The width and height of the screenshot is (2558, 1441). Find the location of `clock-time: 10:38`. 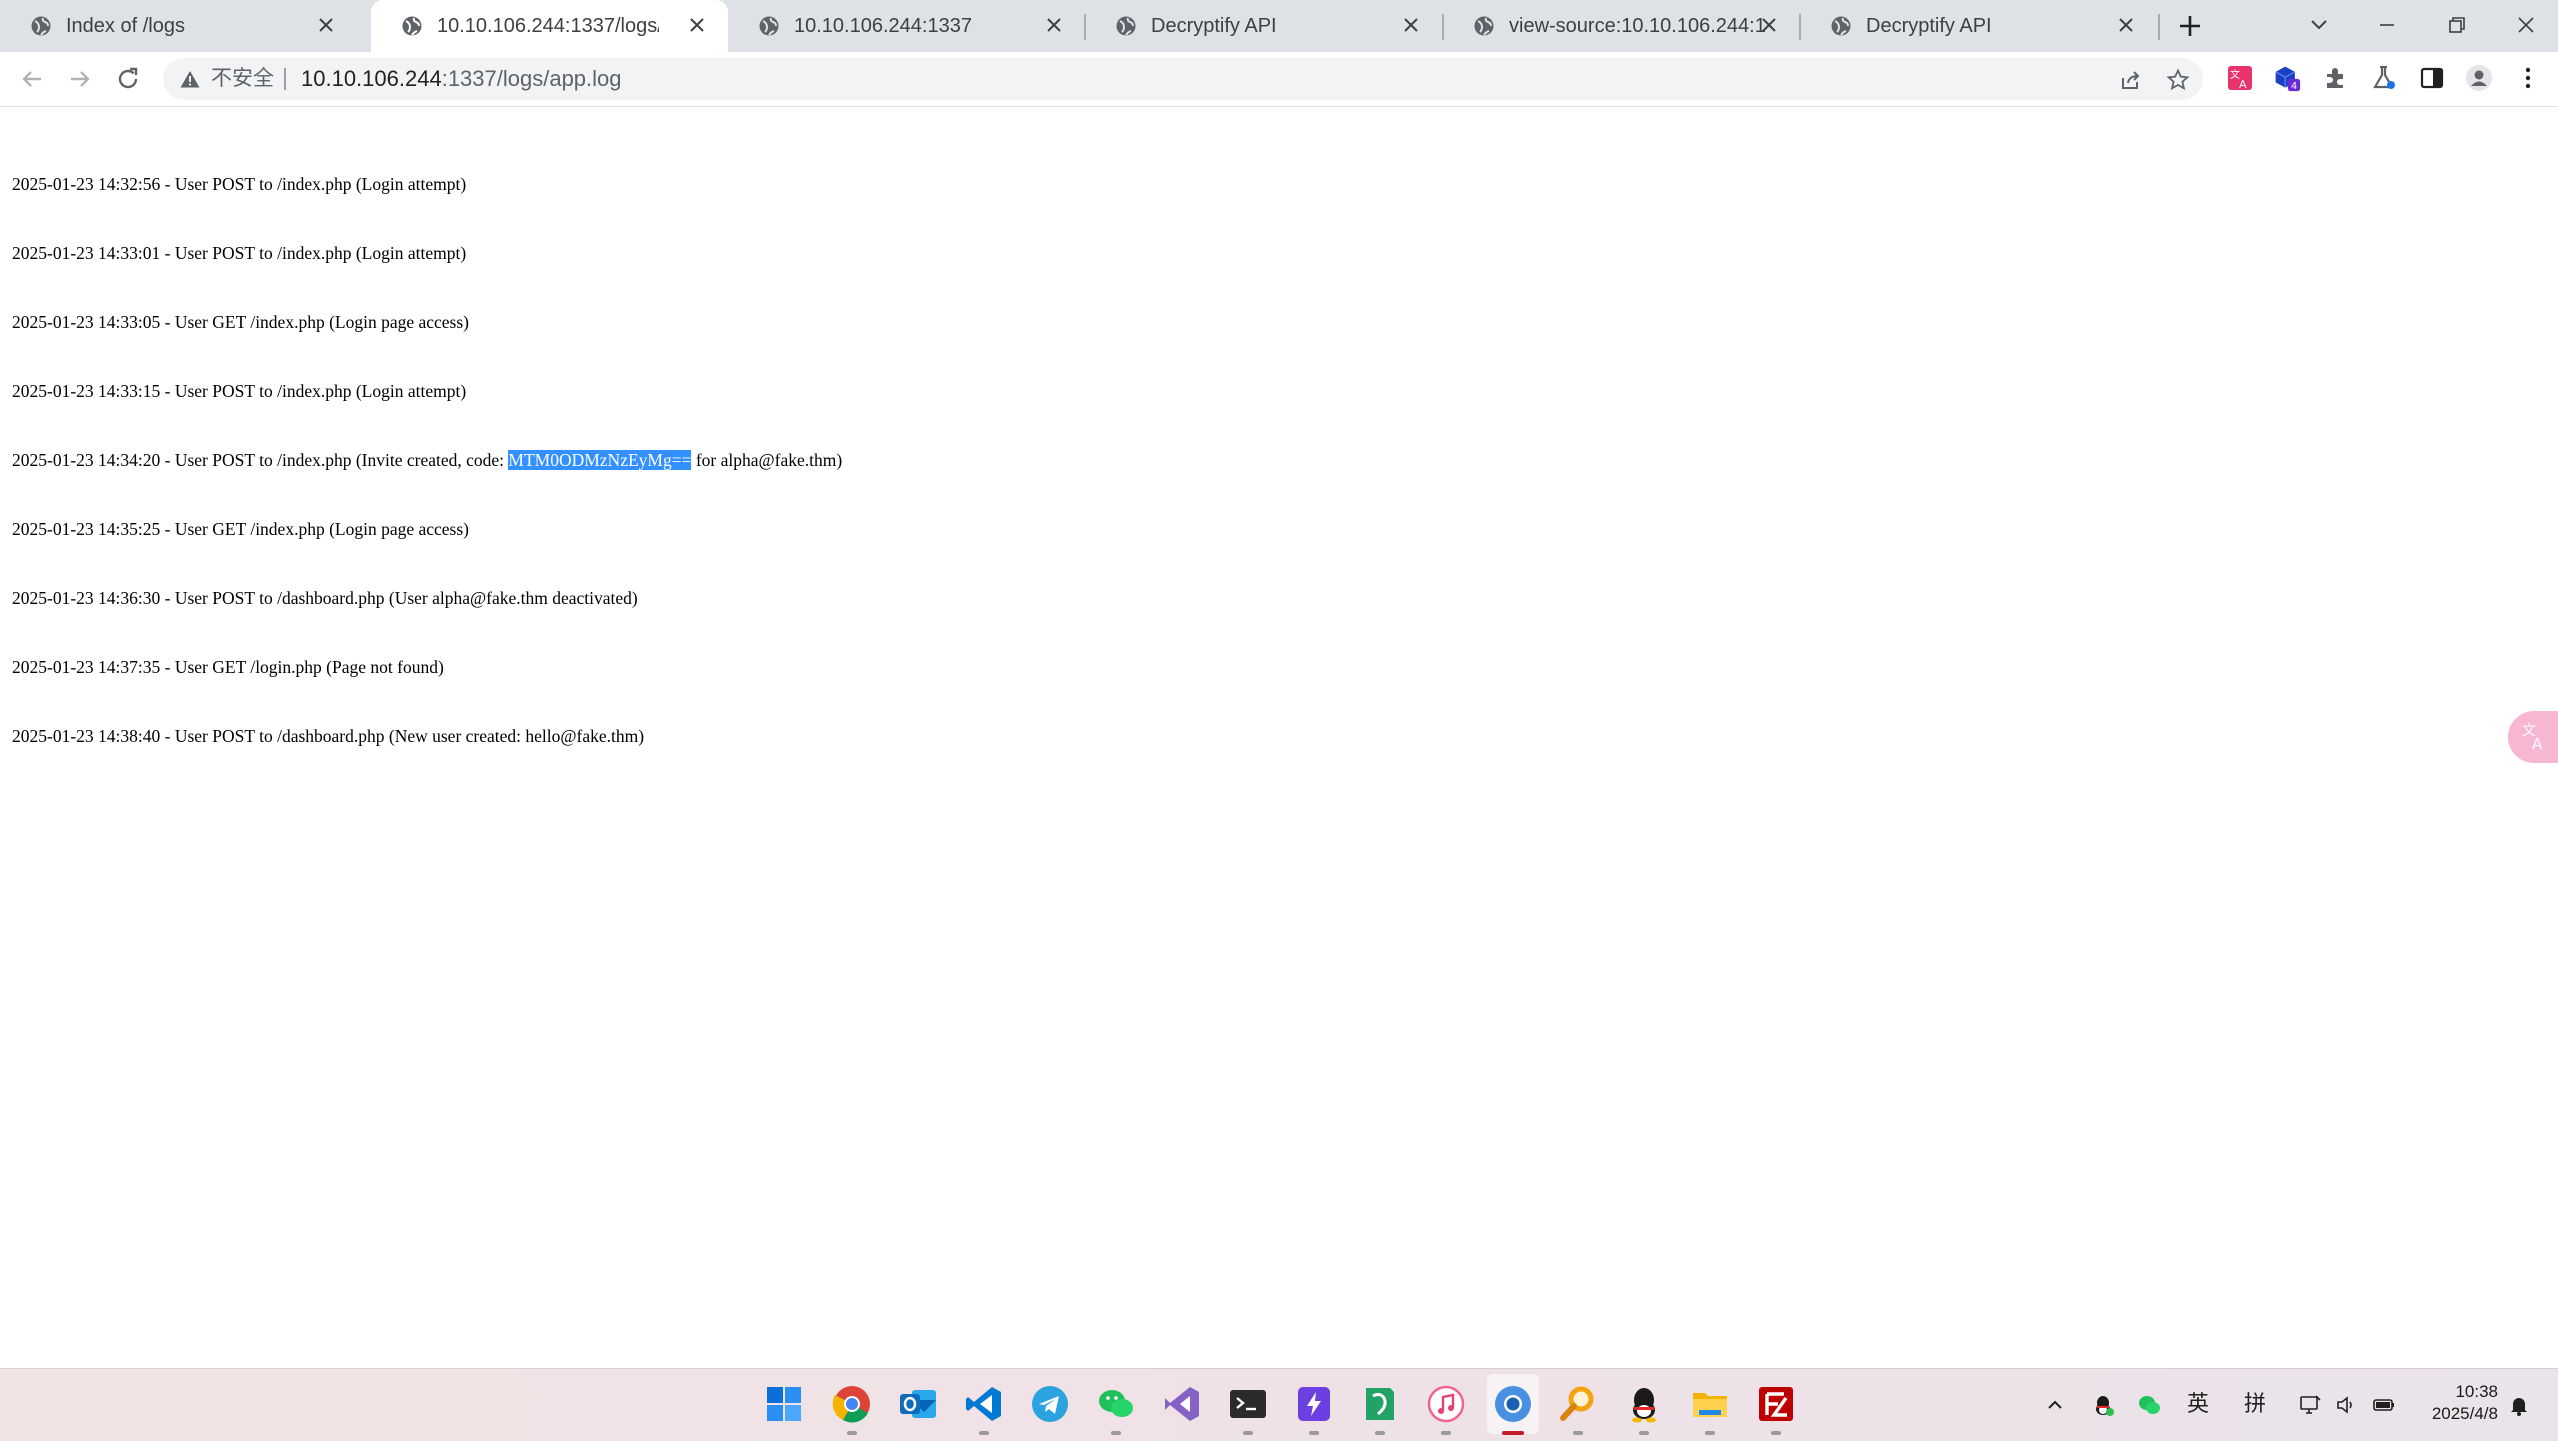

clock-time: 10:38 is located at coordinates (2476, 1391).